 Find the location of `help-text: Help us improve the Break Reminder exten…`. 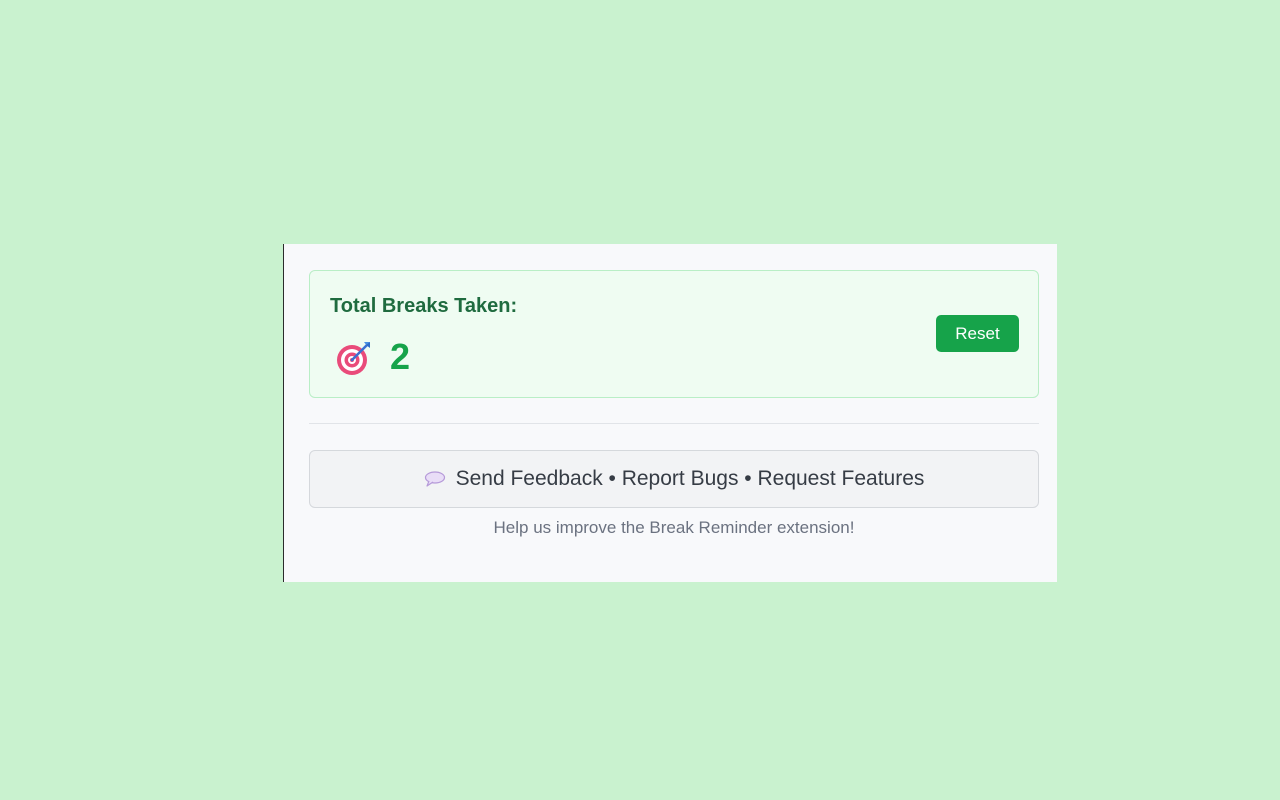

help-text: Help us improve the Break Reminder exten… is located at coordinates (674, 527).